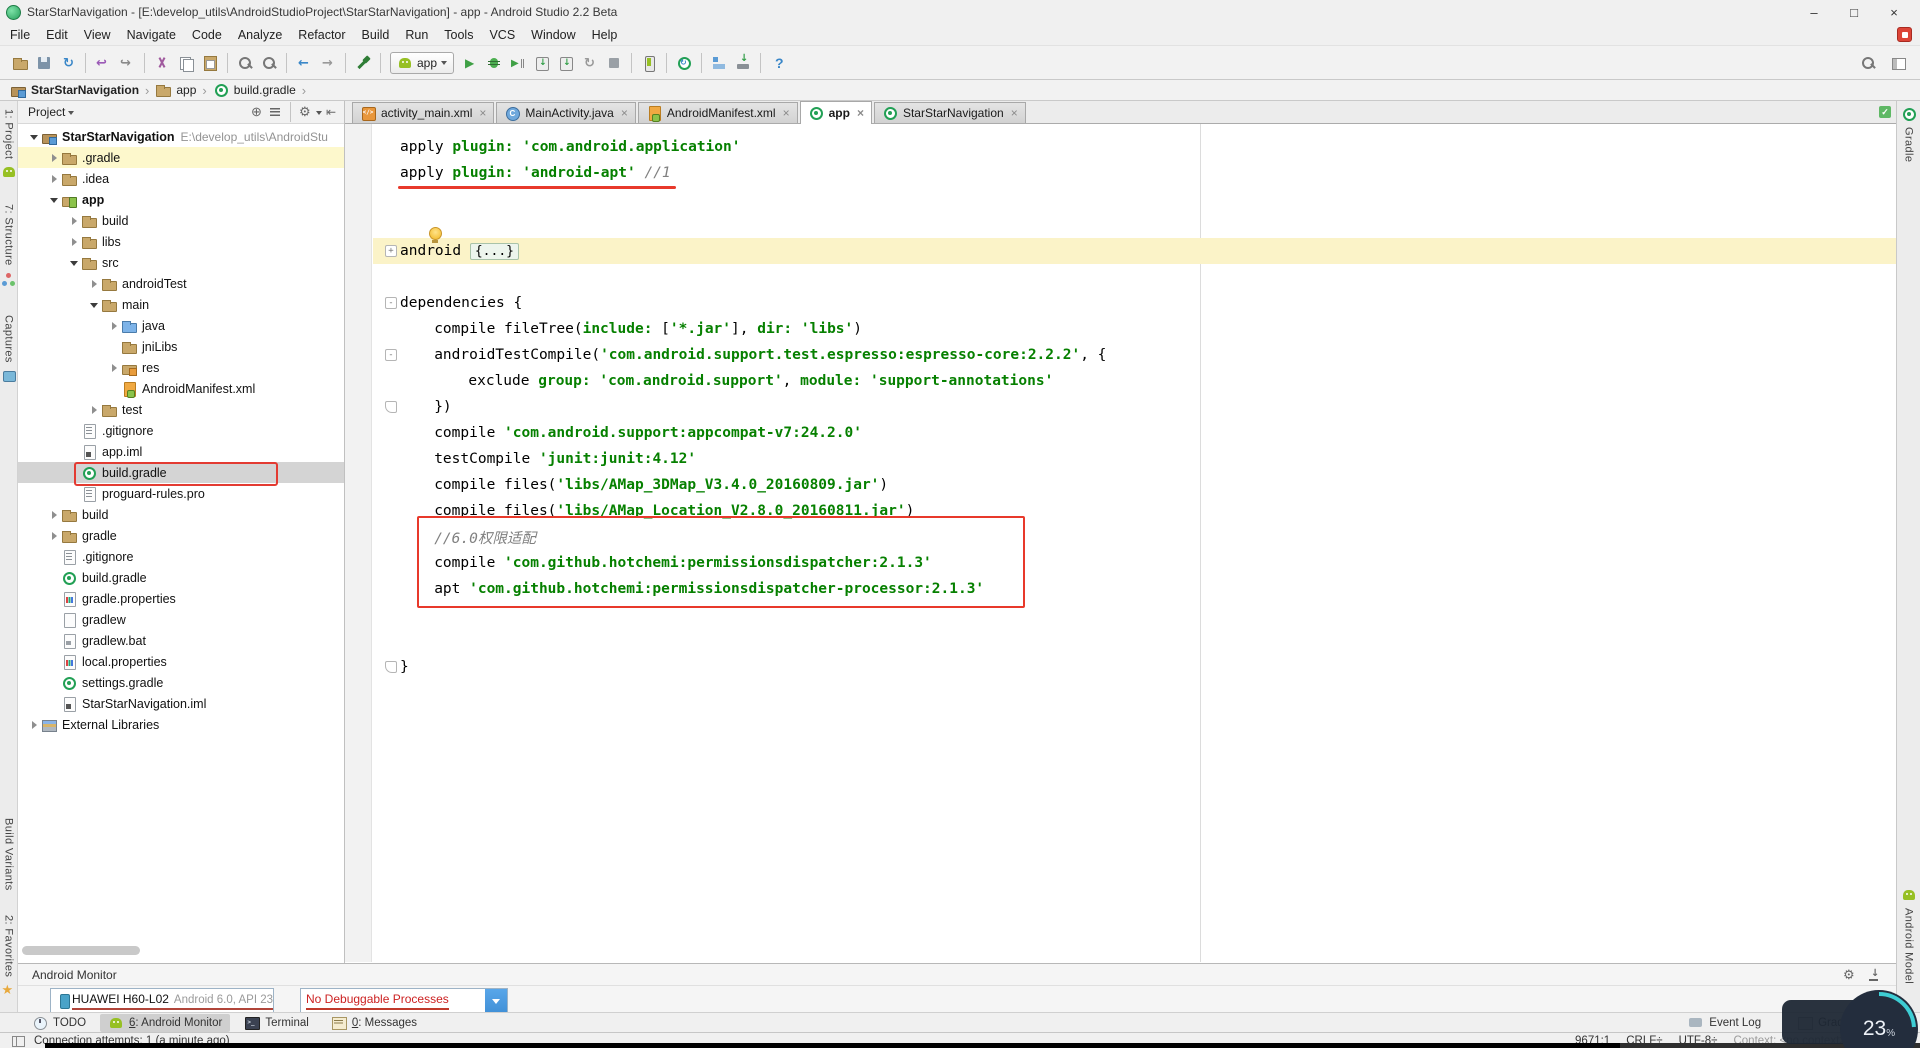 Image resolution: width=1920 pixels, height=1048 pixels. Describe the element at coordinates (321, 35) in the screenshot. I see `menu-refactor: Refactor` at that location.